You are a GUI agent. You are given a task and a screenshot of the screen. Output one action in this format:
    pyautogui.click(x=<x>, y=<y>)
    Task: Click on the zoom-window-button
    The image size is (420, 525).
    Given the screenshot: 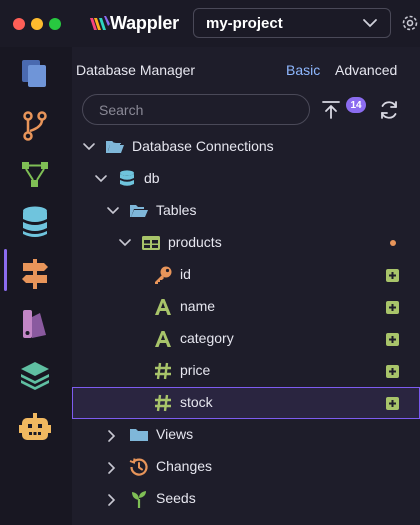 What is the action you would take?
    pyautogui.click(x=55, y=24)
    